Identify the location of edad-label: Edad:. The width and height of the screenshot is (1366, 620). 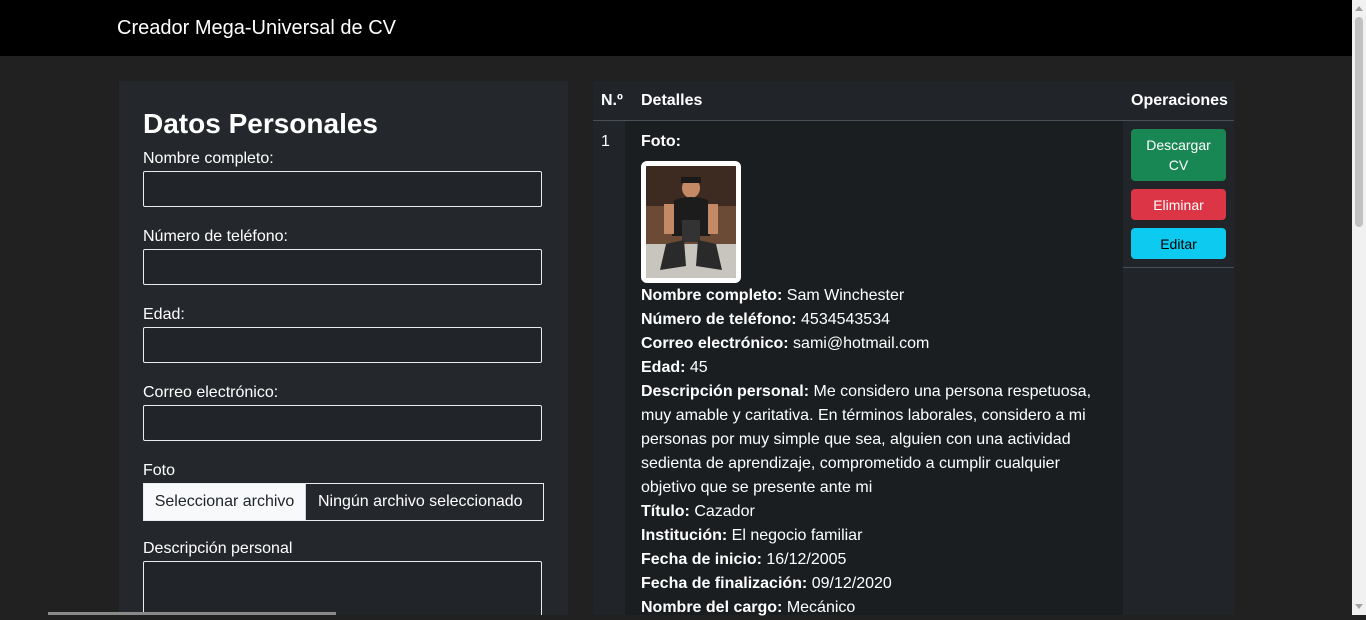
(164, 314).